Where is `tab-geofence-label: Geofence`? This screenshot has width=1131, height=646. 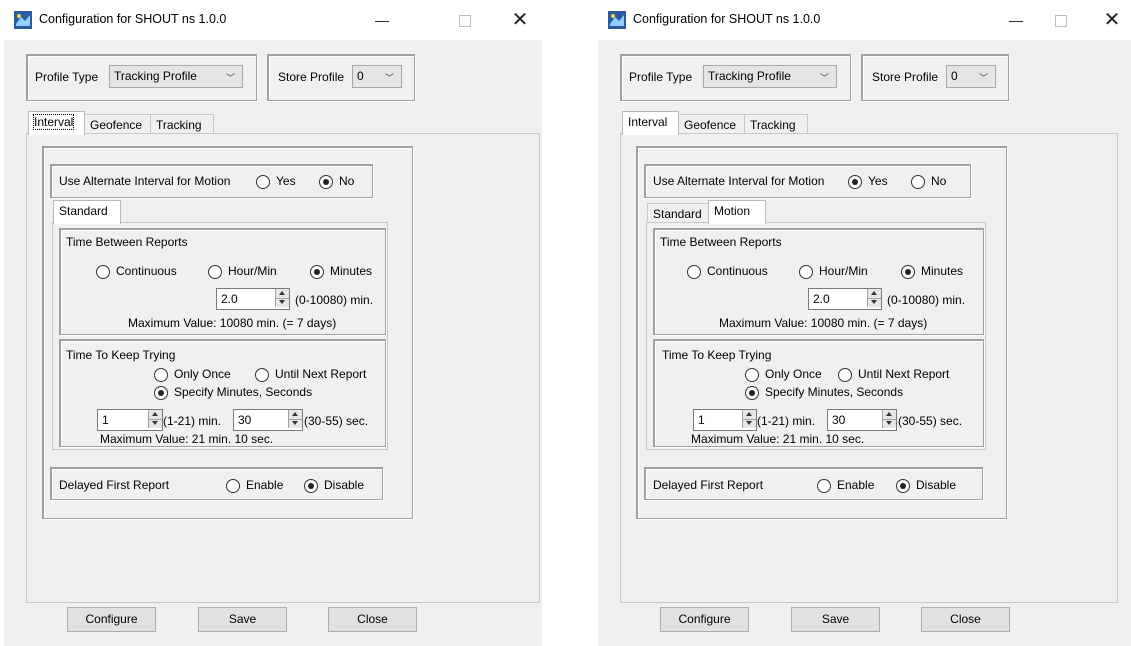 tab-geofence-label: Geofence is located at coordinates (710, 125).